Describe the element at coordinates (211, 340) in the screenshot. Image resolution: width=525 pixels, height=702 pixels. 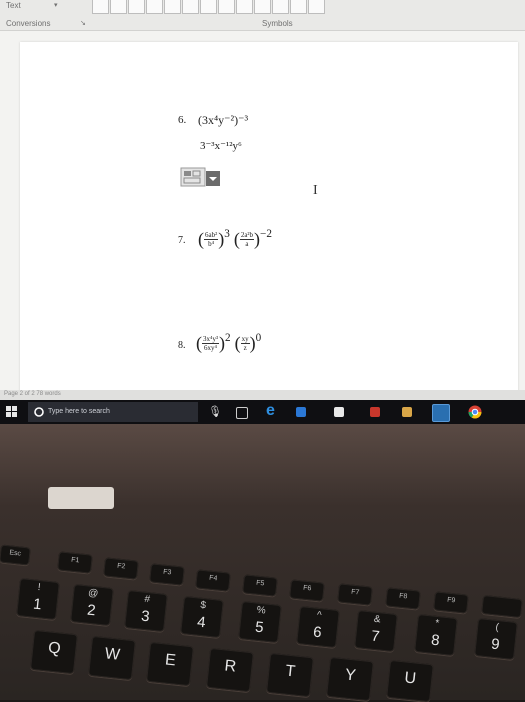
I see `fraction-numerator: 3x⁴y³` at that location.